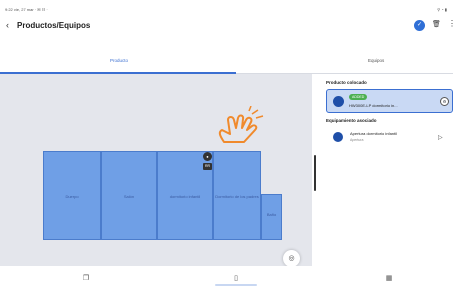 The image size is (453, 288). Describe the element at coordinates (357, 140) in the screenshot. I see `equipment-type: Apertura` at that location.